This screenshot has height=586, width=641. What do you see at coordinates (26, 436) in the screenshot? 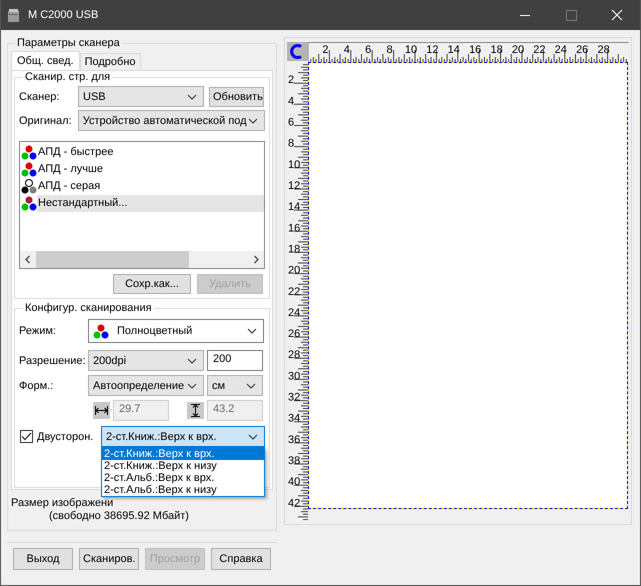
I see `checkbox` at bounding box center [26, 436].